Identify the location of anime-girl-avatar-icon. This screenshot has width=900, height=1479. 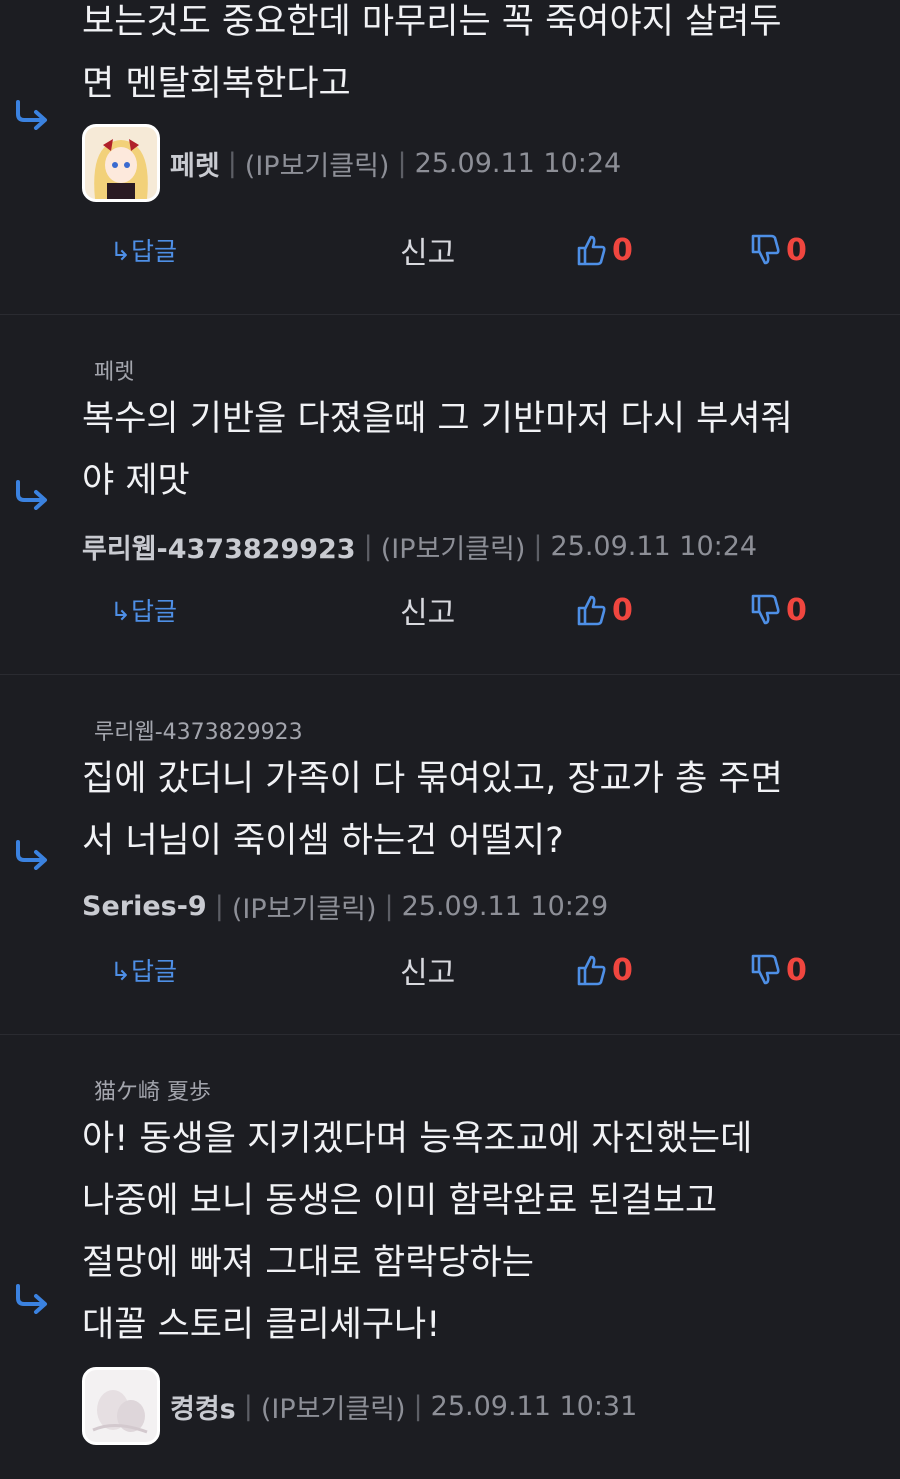
(121, 163).